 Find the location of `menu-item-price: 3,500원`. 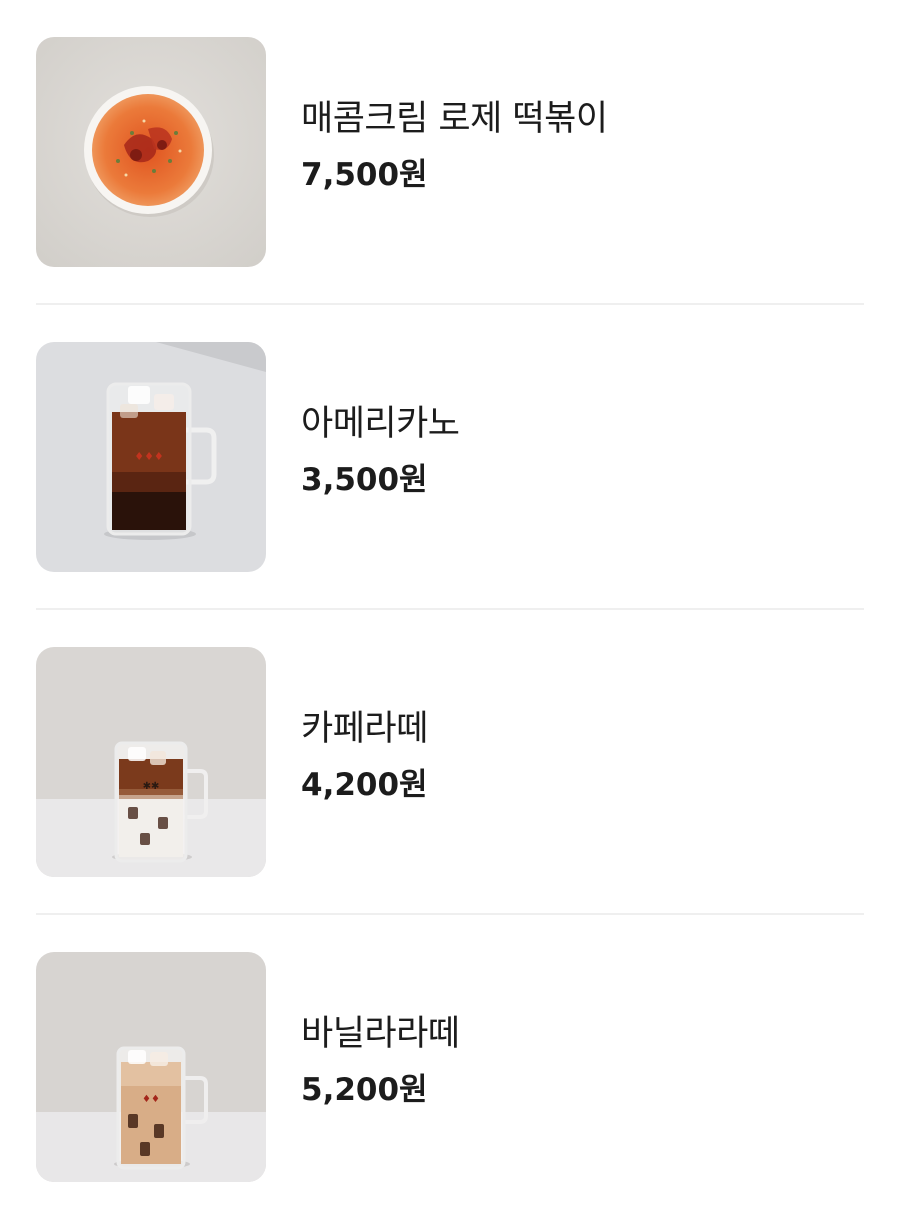

menu-item-price: 3,500원 is located at coordinates (364, 480).